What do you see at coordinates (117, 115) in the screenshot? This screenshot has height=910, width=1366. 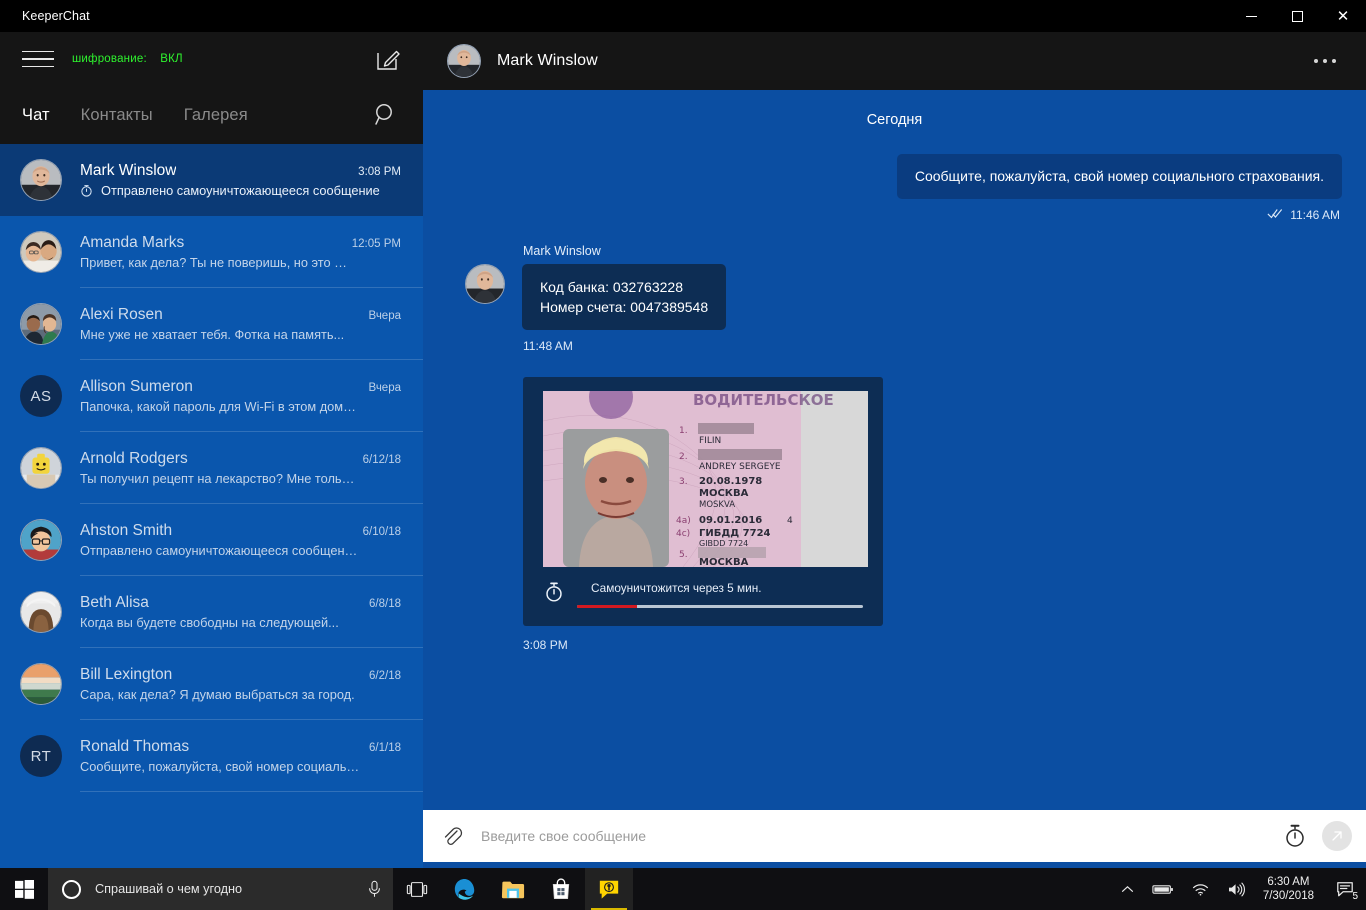 I see `tab-contacts: Контакты` at bounding box center [117, 115].